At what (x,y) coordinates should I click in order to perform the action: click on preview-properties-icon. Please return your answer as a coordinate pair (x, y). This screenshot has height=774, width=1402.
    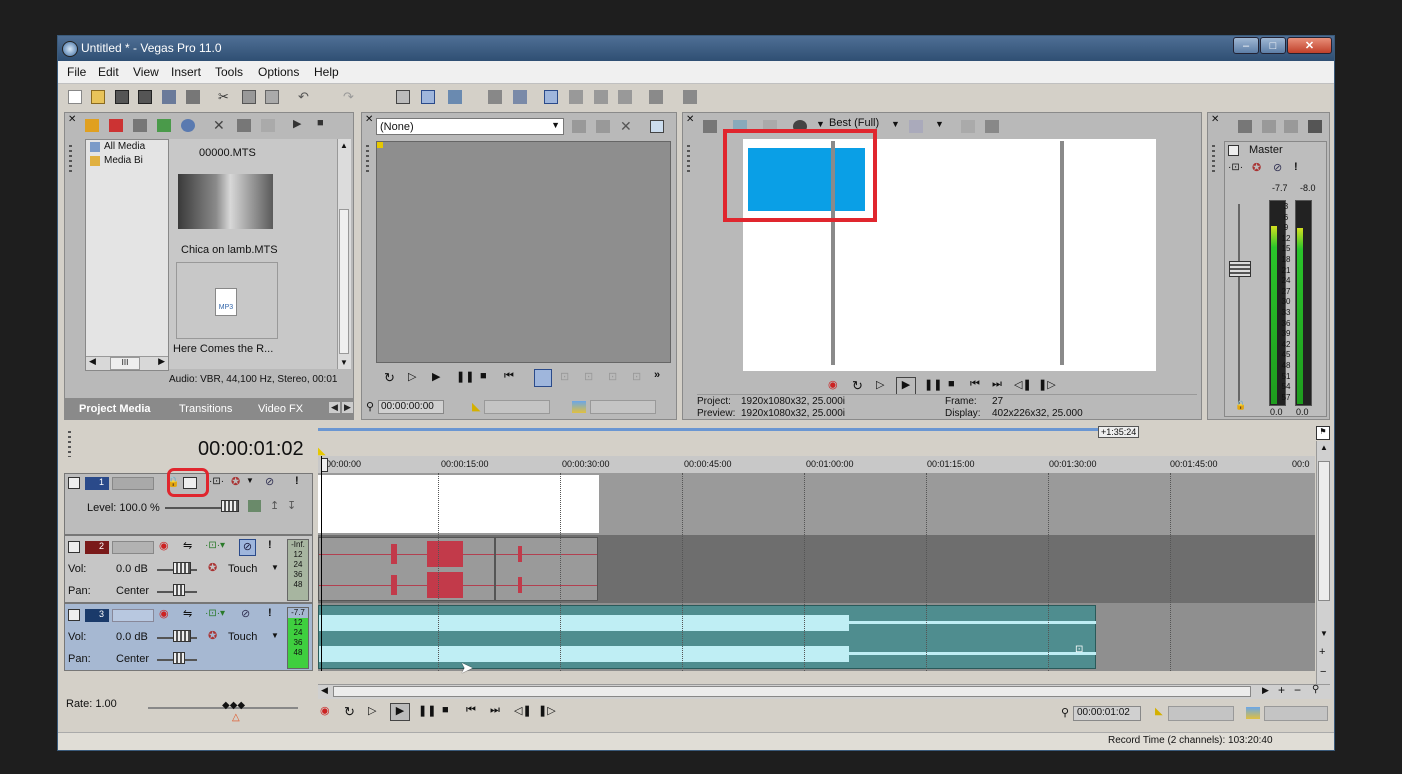
    Looking at the image, I should click on (710, 126).